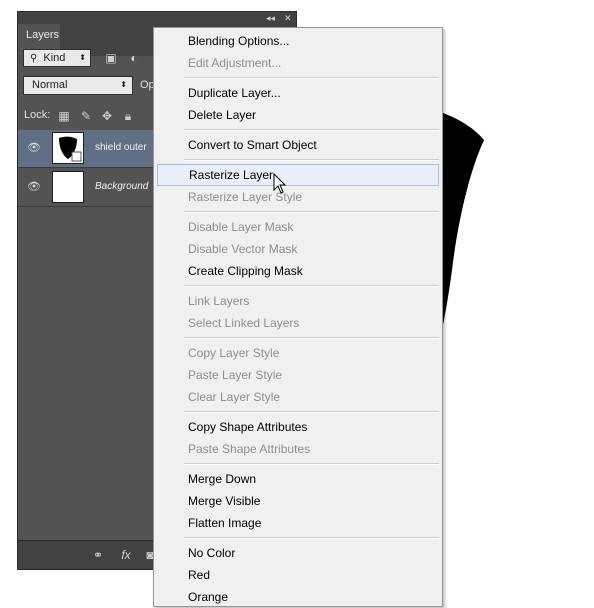 This screenshot has height=608, width=594. I want to click on filter-kind-dropdown: ⚲ Kind ⬍, so click(57, 58).